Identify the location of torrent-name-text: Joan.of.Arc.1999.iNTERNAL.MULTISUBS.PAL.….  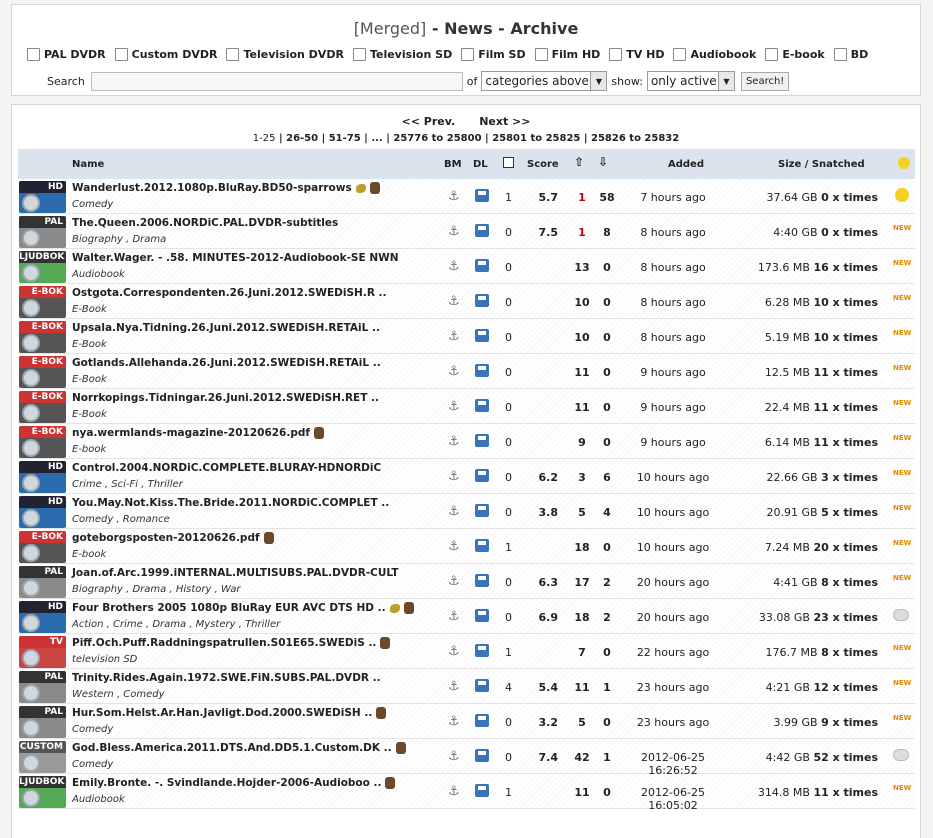
(235, 573).